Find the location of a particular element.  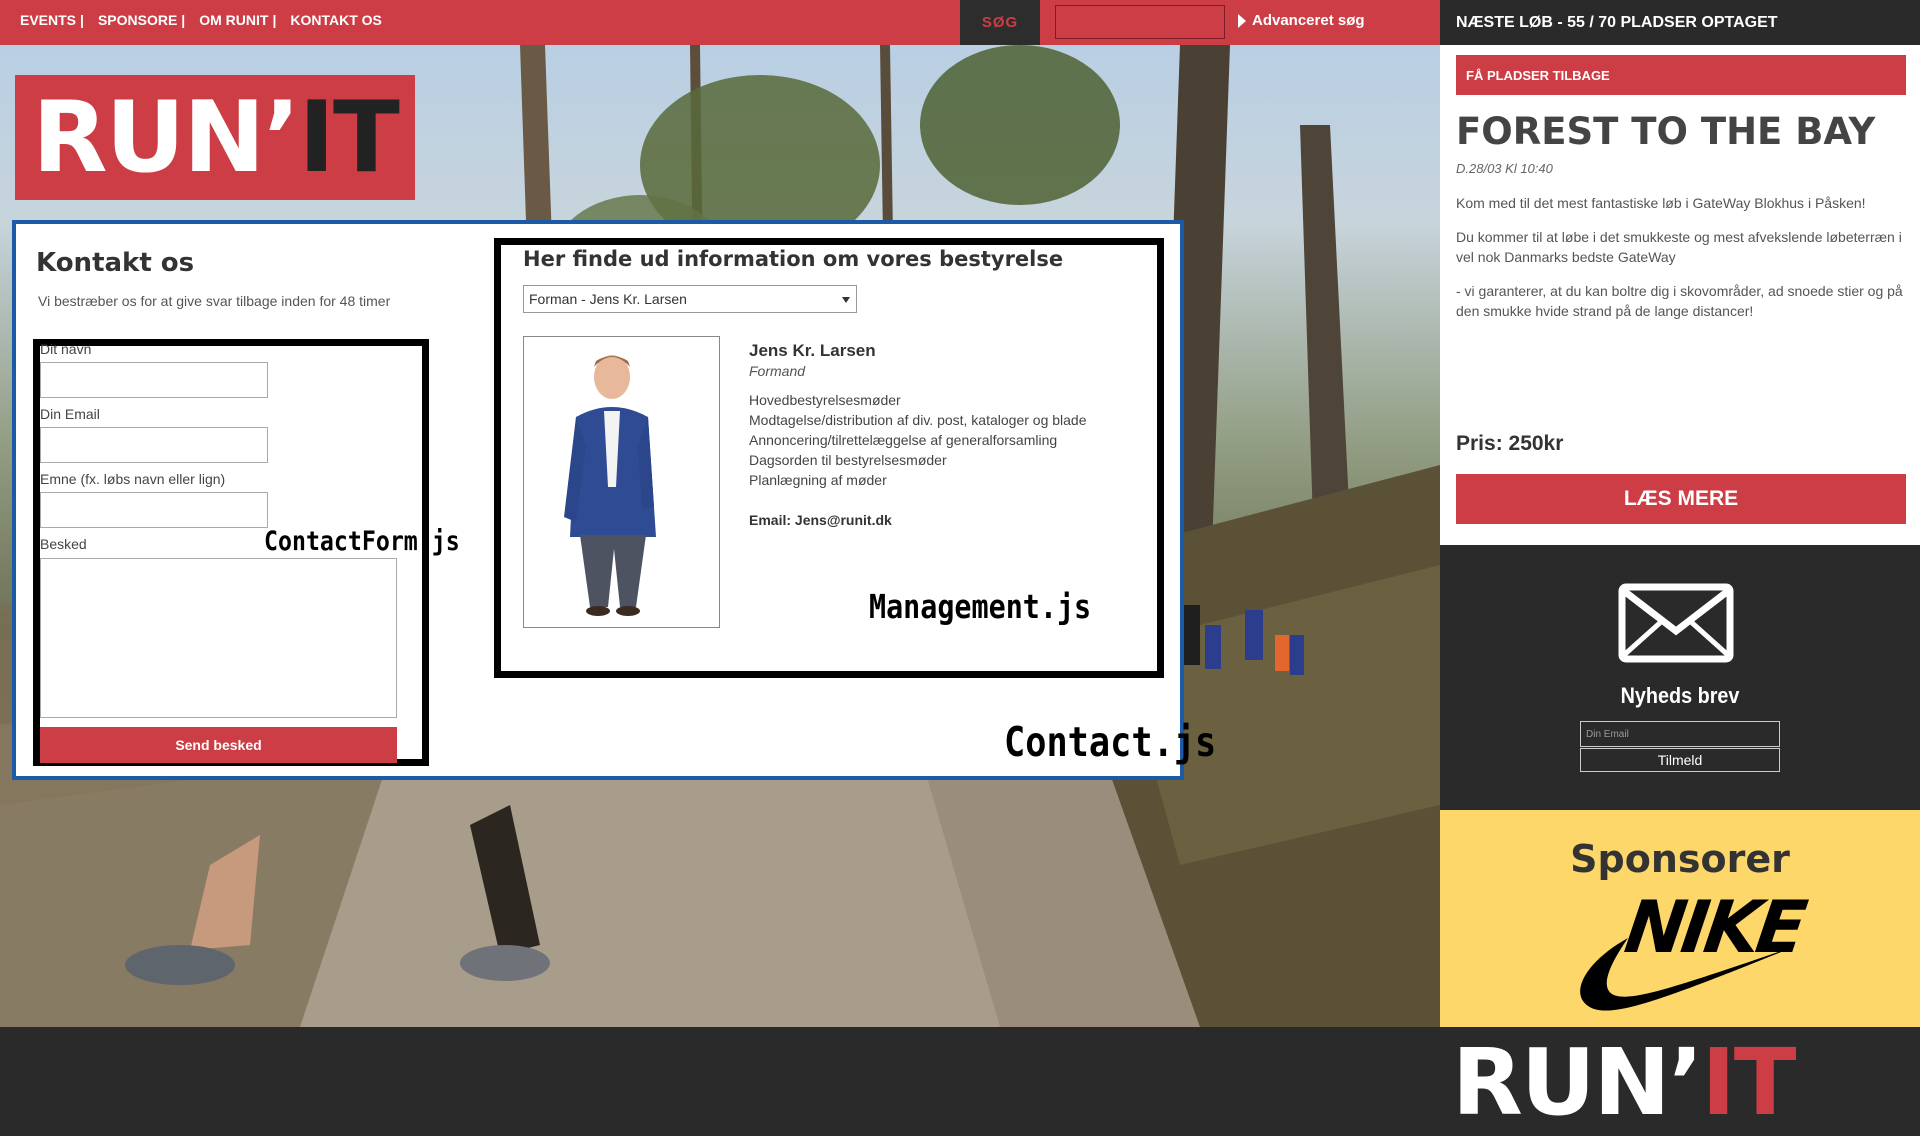

footer-logo: RUN’IT is located at coordinates (1624, 1083).